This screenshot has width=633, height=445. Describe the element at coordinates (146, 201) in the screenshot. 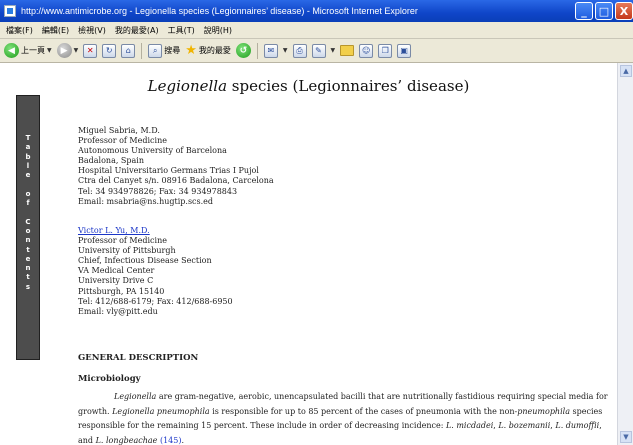

I see `author-line: Email: msabria@ns.hugtip.scs.ed` at that location.